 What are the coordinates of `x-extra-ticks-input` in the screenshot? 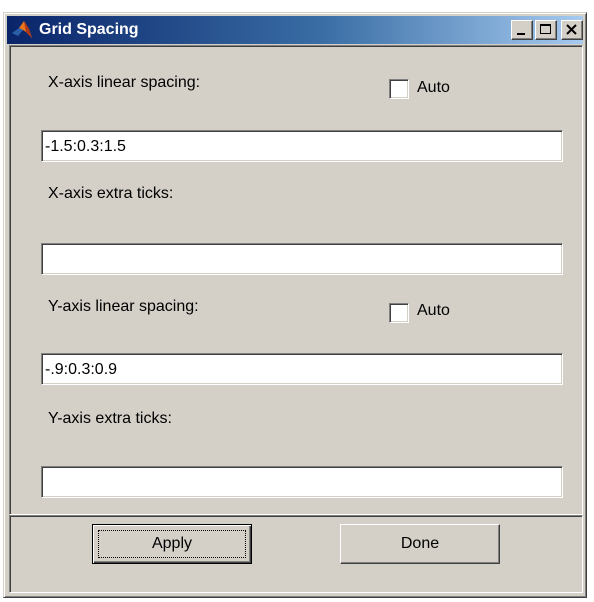 It's located at (302, 259).